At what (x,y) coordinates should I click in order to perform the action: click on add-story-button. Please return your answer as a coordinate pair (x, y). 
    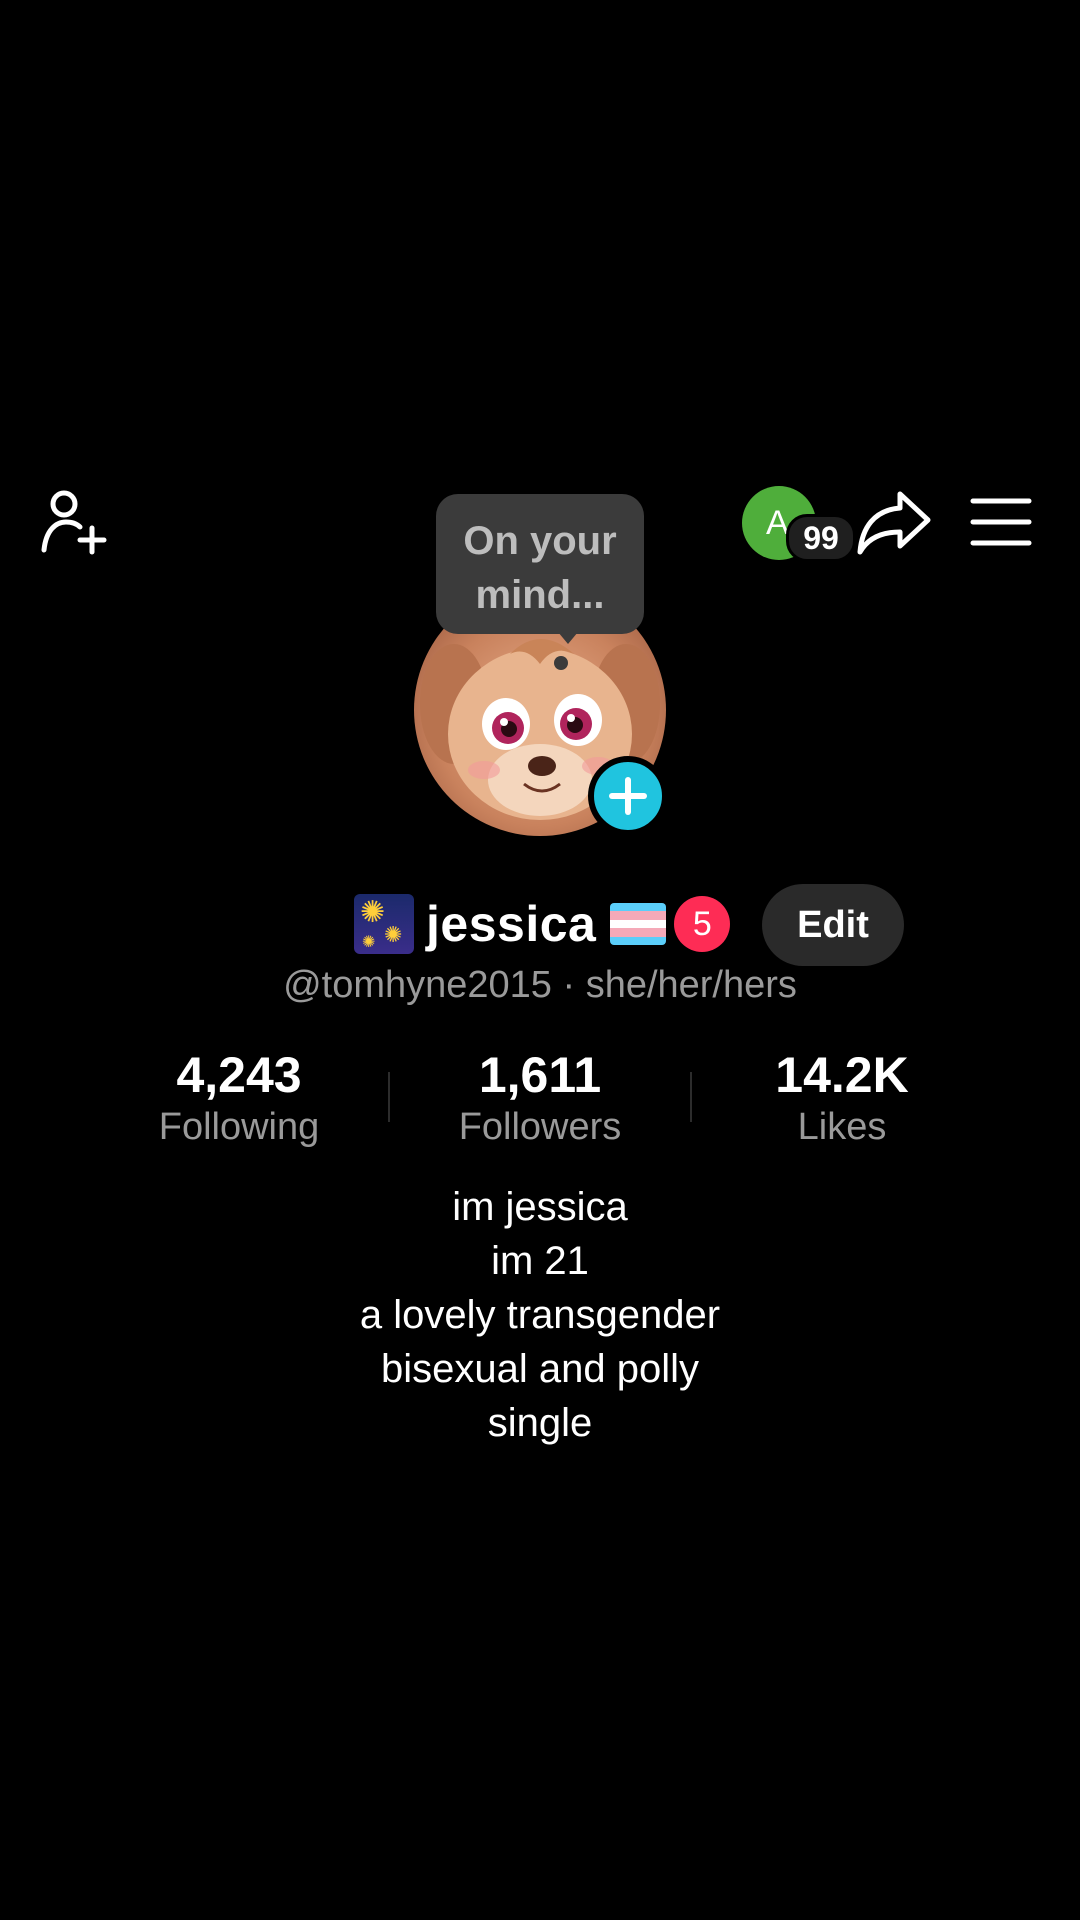
    Looking at the image, I should click on (628, 796).